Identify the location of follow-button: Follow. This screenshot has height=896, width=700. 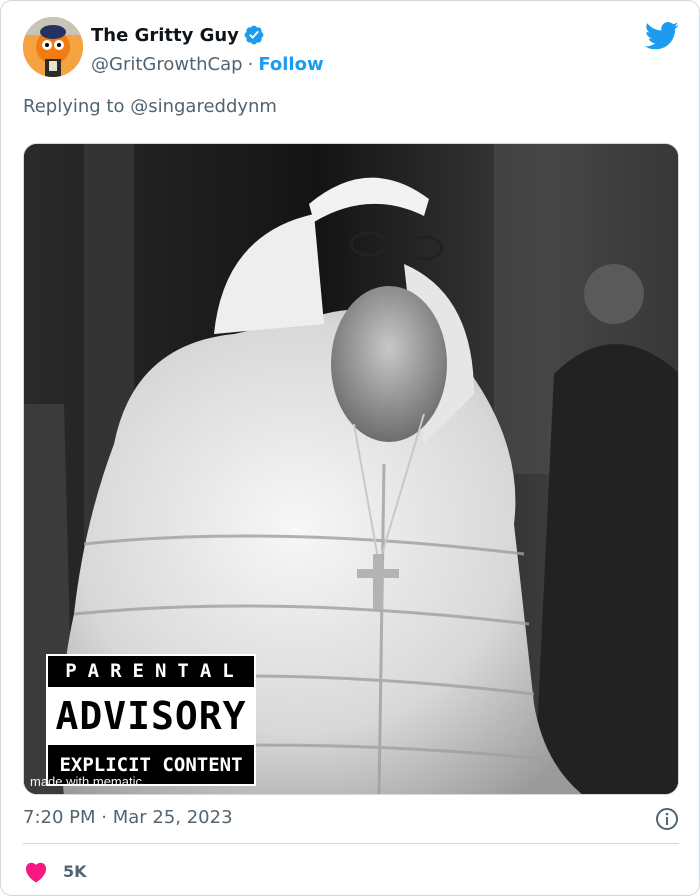
(290, 64).